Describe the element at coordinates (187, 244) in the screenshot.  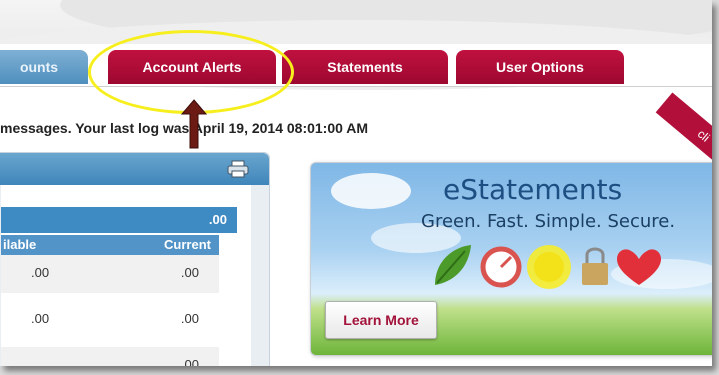
I see `column-current: Current` at that location.